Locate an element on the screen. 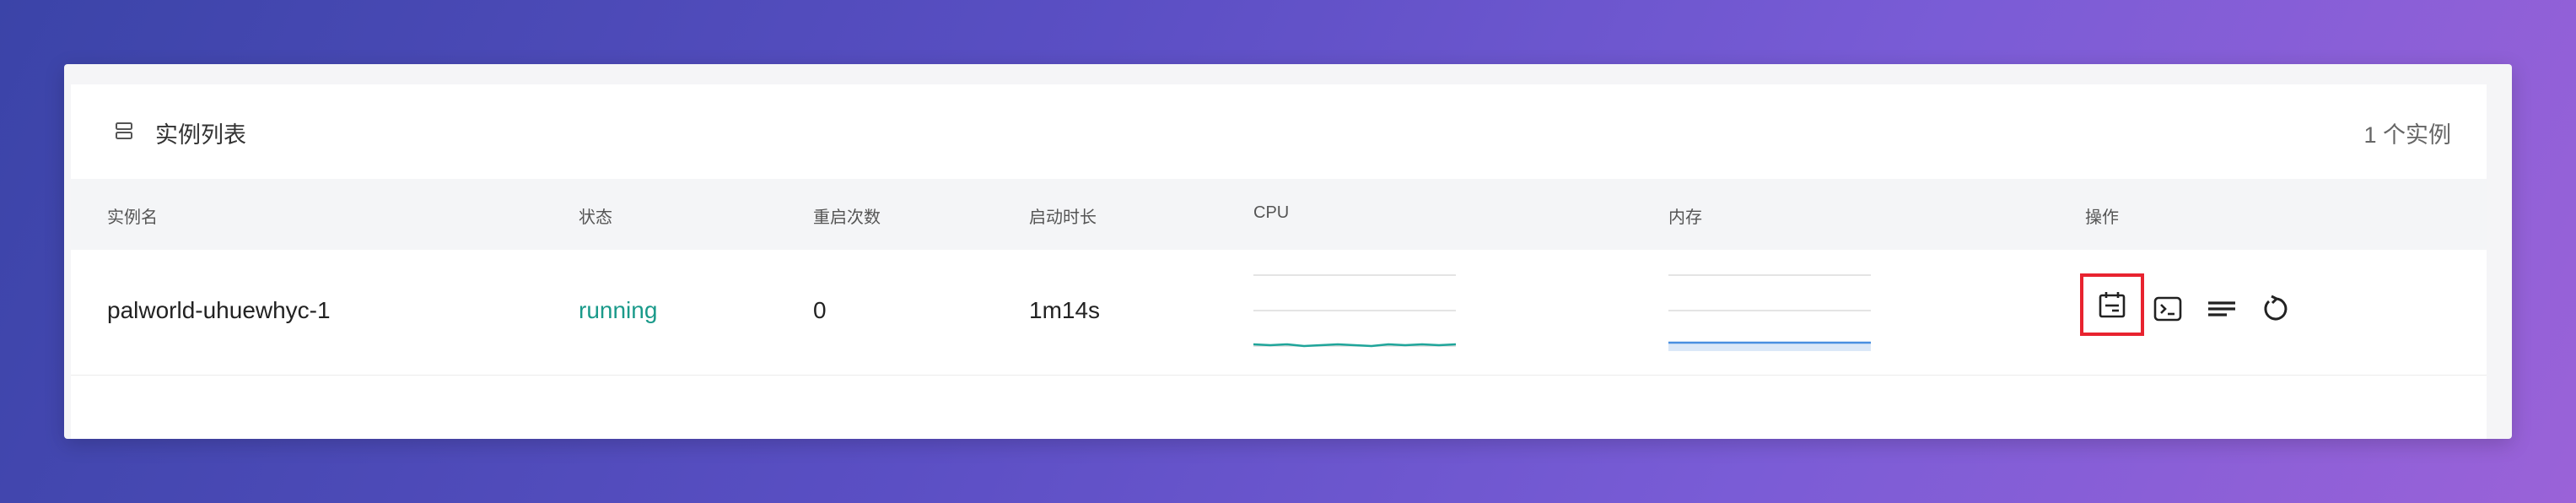 This screenshot has height=503, width=2576. logs-button is located at coordinates (2222, 309).